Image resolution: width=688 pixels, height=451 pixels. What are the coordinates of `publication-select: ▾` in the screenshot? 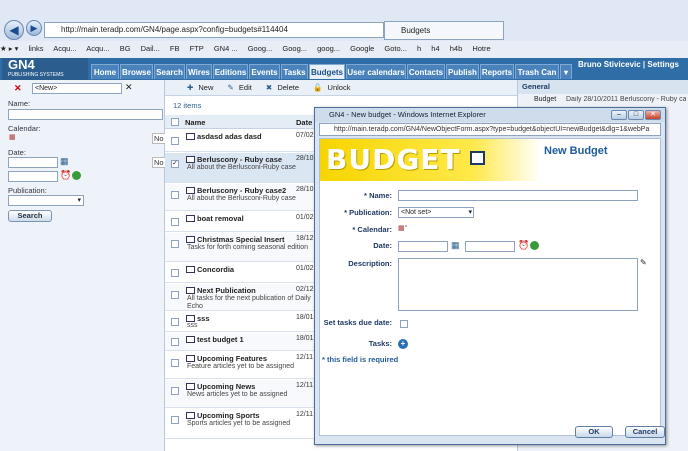 It's located at (46, 200).